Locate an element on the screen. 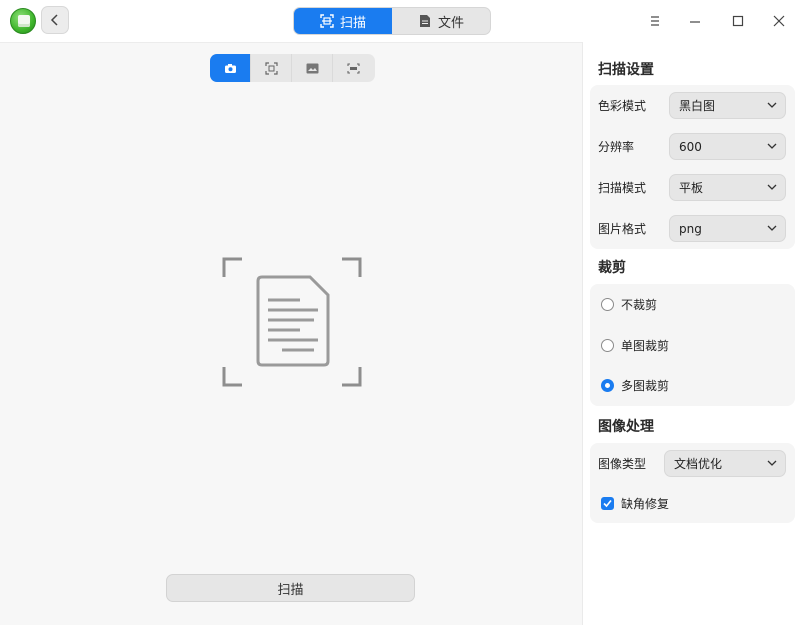 Image resolution: width=800 pixels, height=625 pixels. scan-mode-label: 扫描模式 is located at coordinates (622, 188).